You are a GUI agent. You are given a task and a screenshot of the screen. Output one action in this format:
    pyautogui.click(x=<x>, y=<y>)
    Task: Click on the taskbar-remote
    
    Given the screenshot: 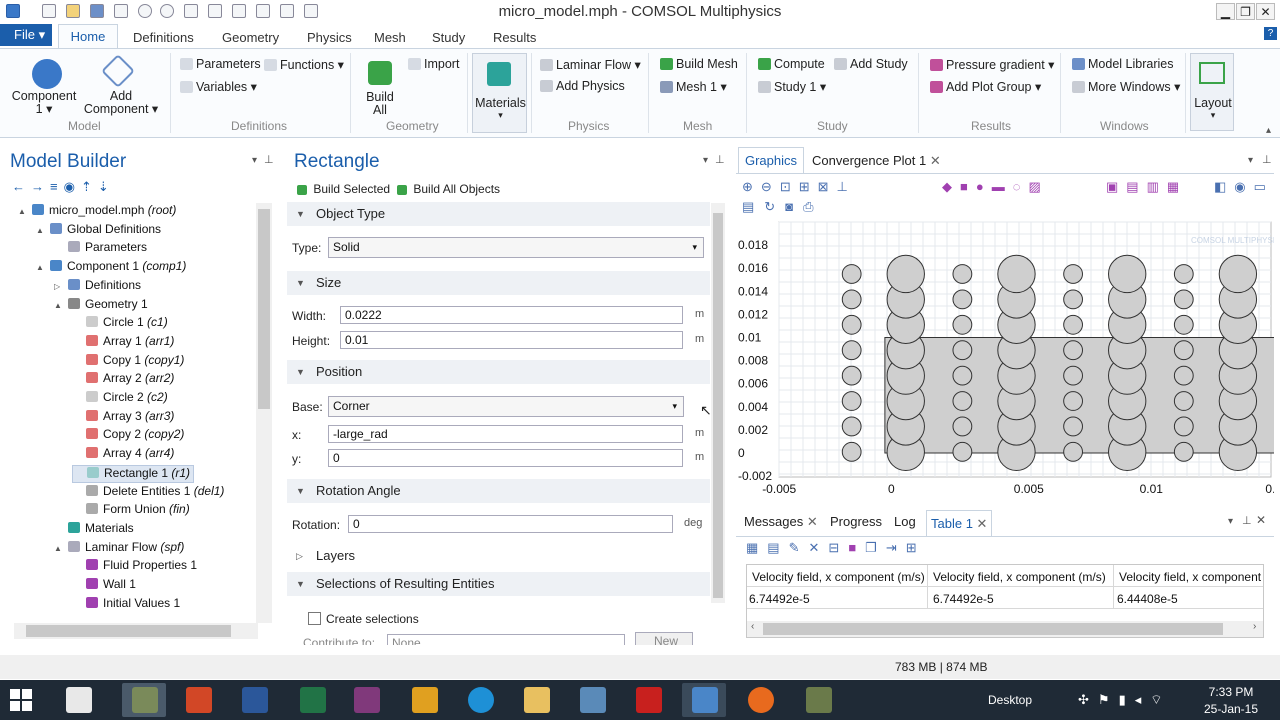 What is the action you would take?
    pyautogui.click(x=592, y=700)
    